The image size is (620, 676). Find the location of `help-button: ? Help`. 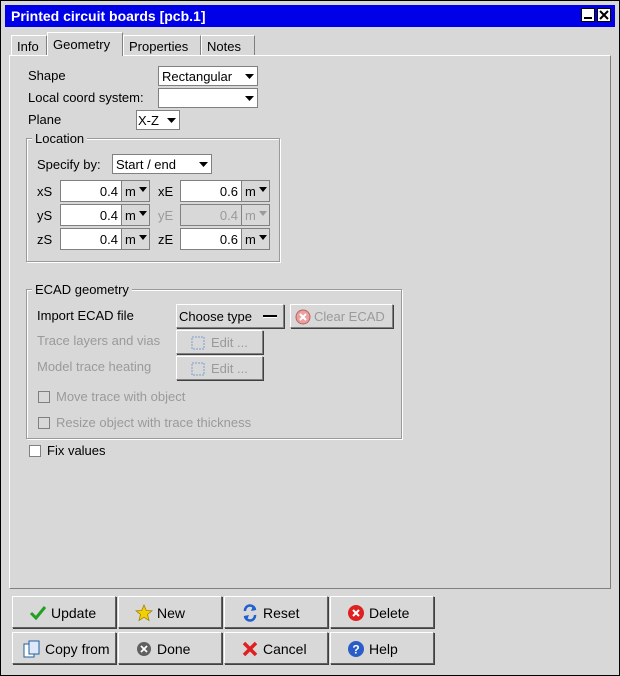

help-button: ? Help is located at coordinates (382, 648).